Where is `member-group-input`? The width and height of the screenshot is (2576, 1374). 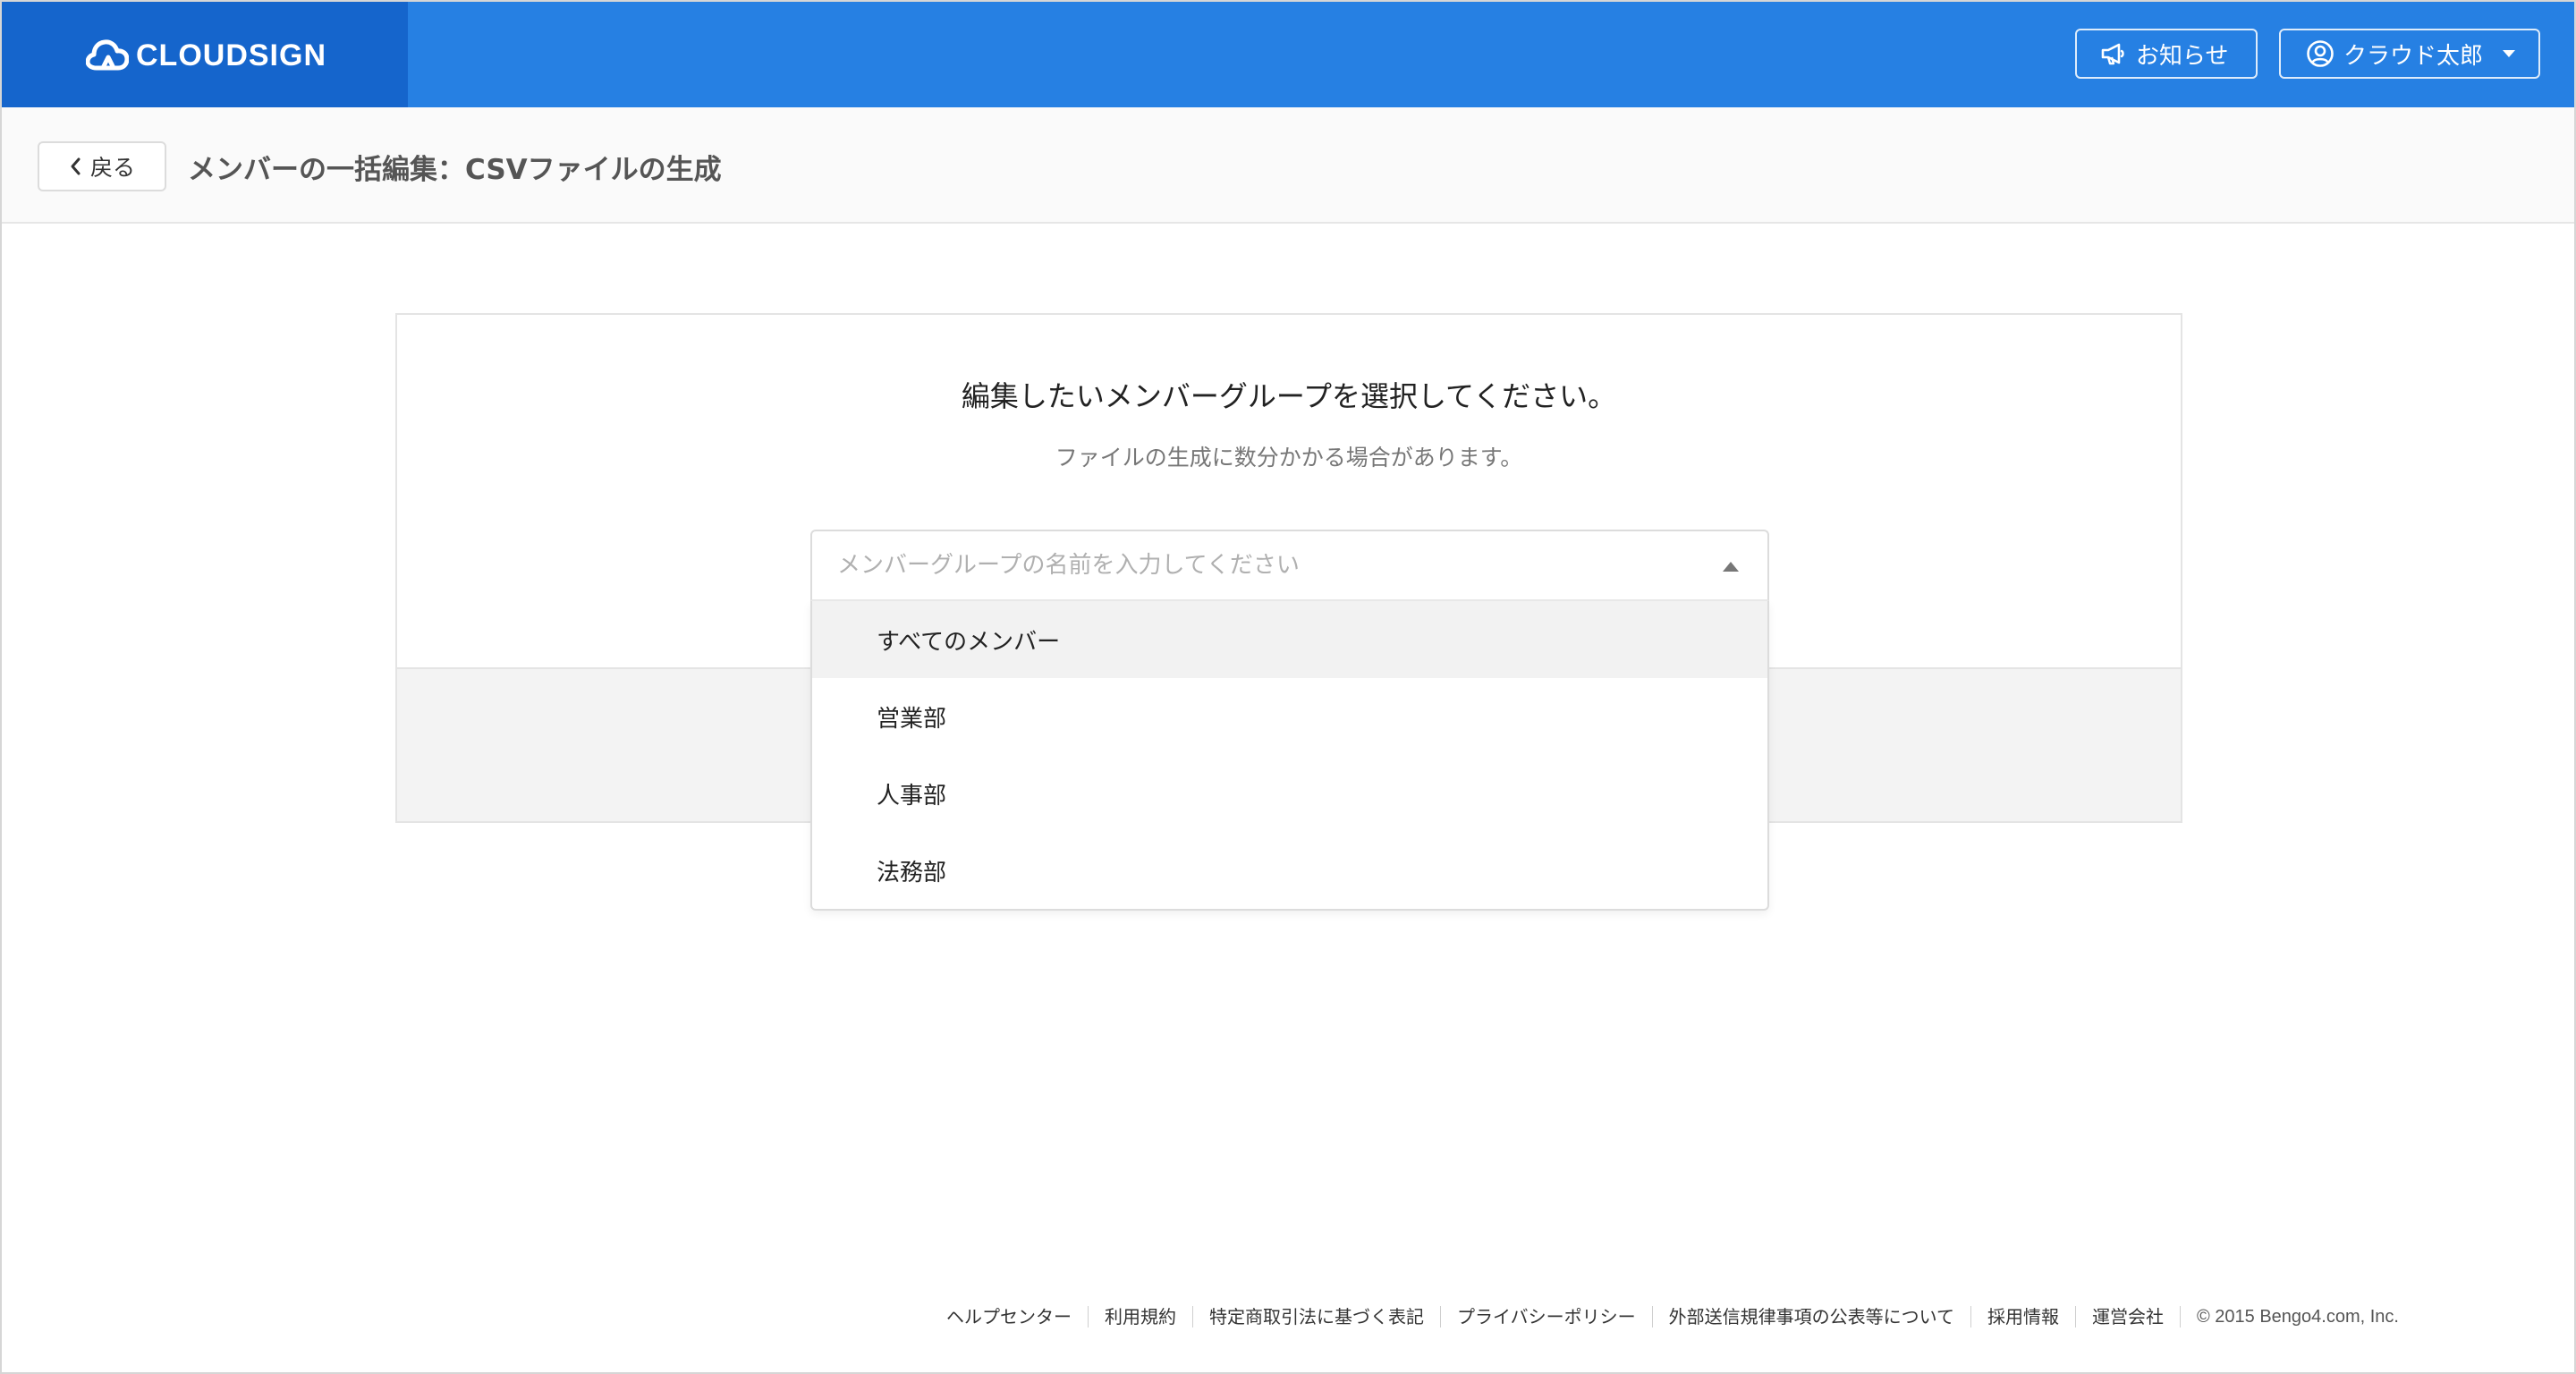 member-group-input is located at coordinates (1239, 565).